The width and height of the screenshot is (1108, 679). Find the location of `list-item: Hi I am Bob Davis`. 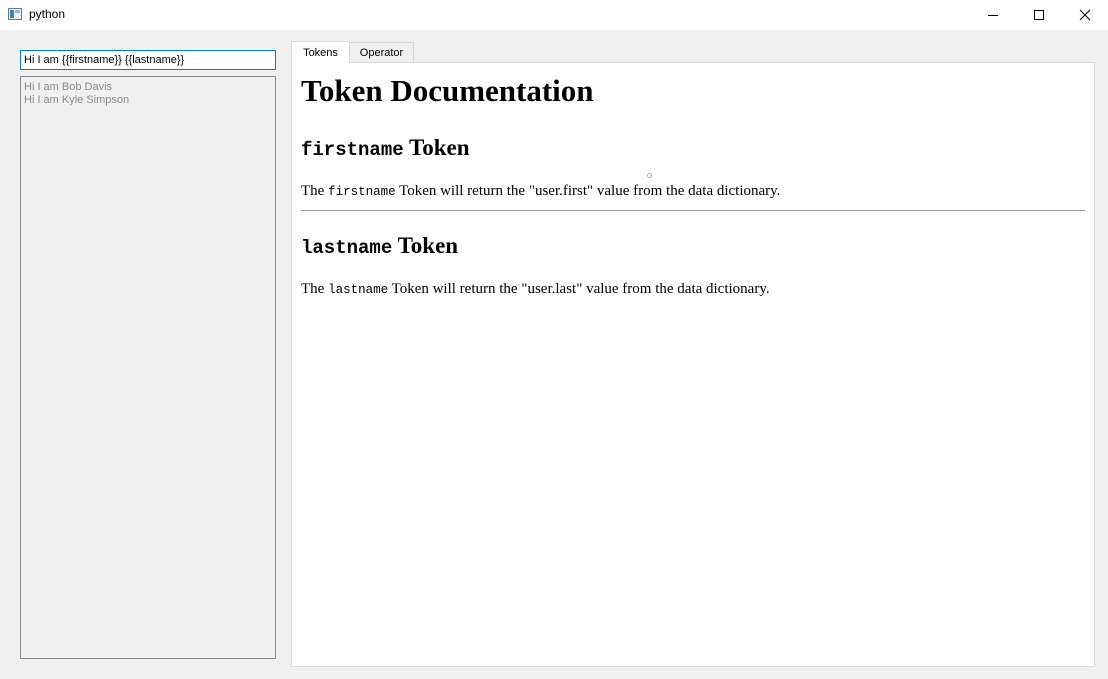

list-item: Hi I am Bob Davis is located at coordinates (148, 87).